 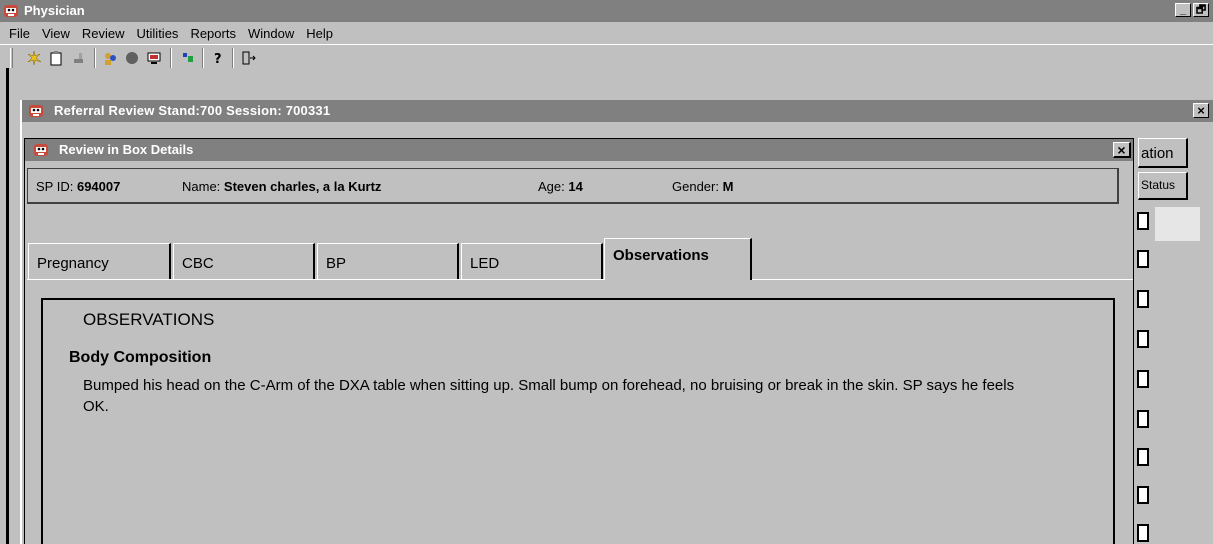 I want to click on restore-button: 🗗, so click(x=1201, y=10).